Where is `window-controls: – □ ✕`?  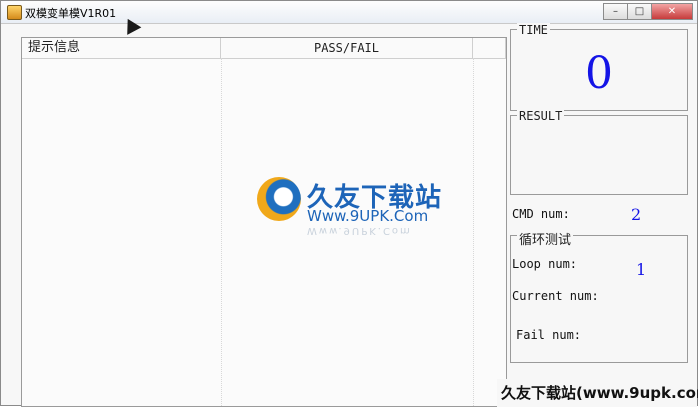
window-controls: – □ ✕ is located at coordinates (648, 11).